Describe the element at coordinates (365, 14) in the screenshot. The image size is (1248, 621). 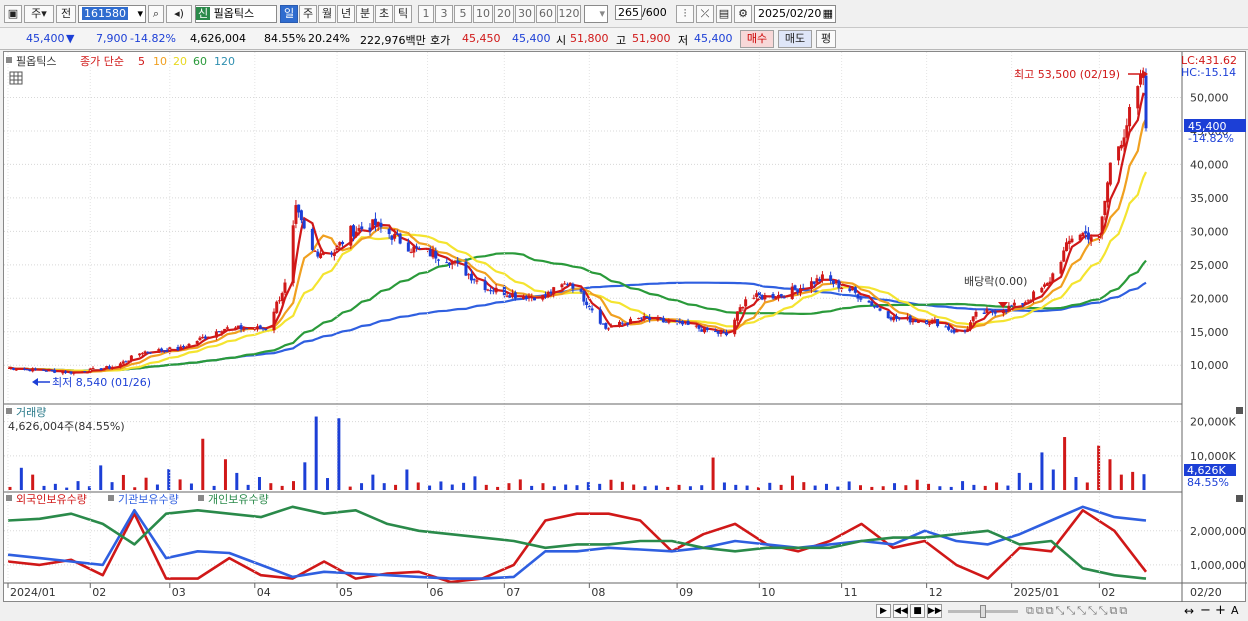
I see `period-minute: 분` at that location.